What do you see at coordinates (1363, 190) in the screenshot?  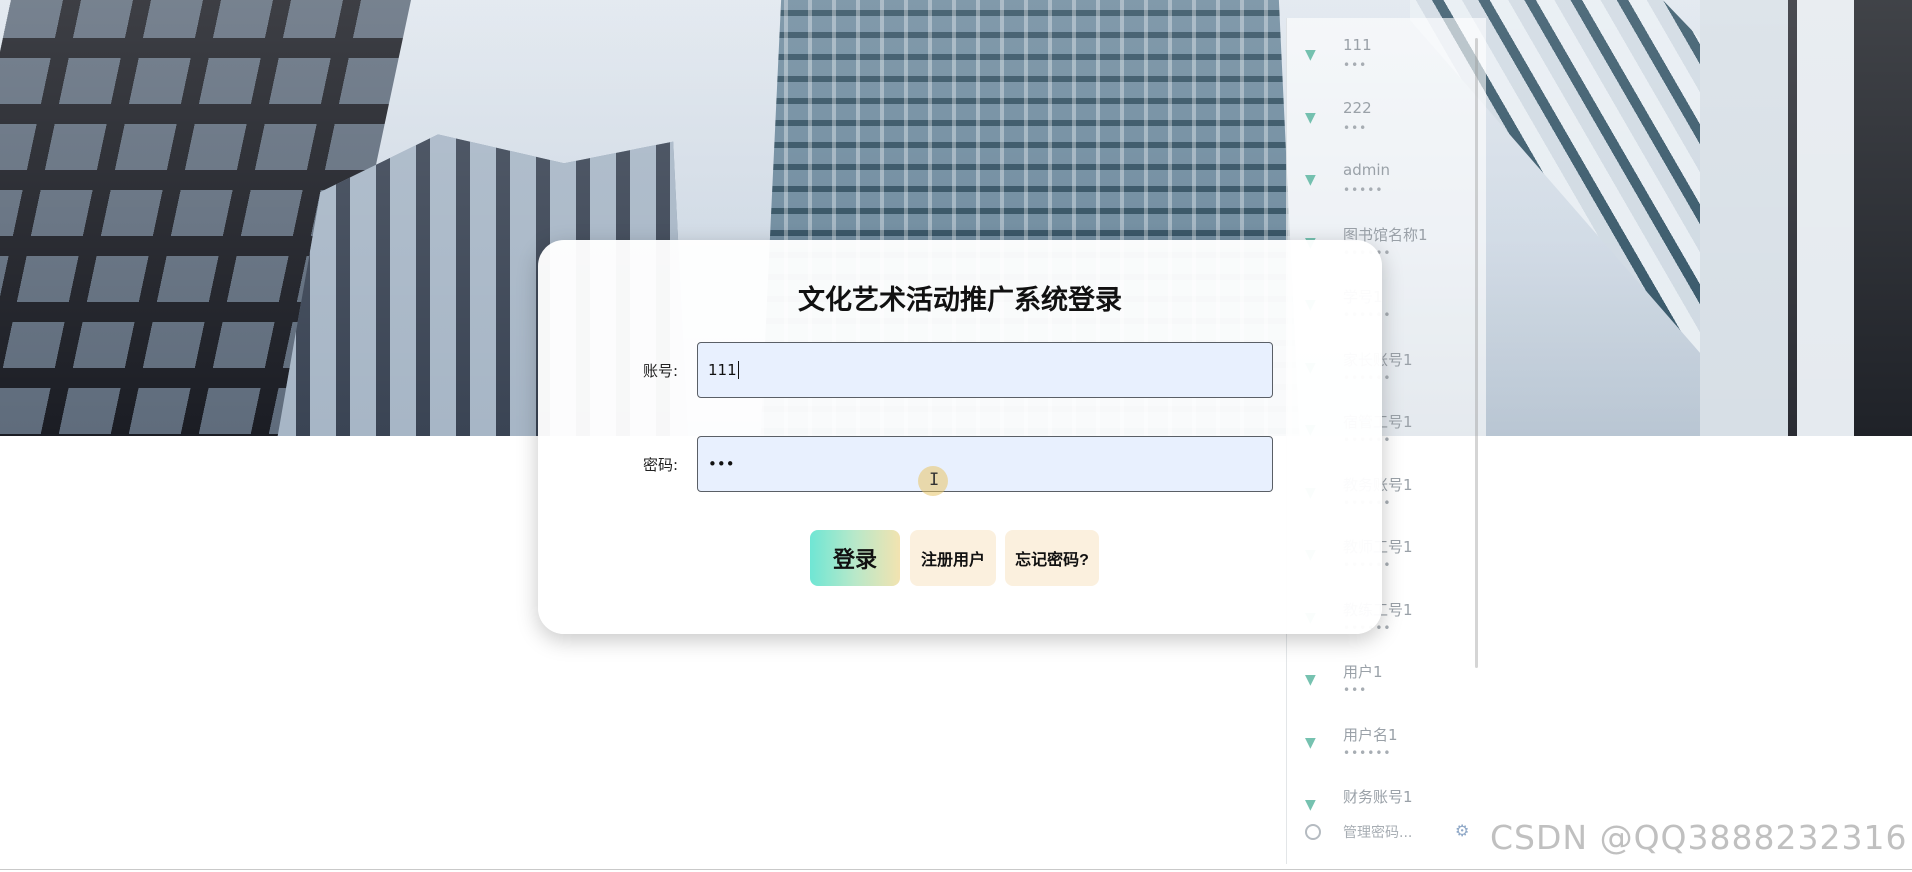 I see `autofill-item-password: •••••` at bounding box center [1363, 190].